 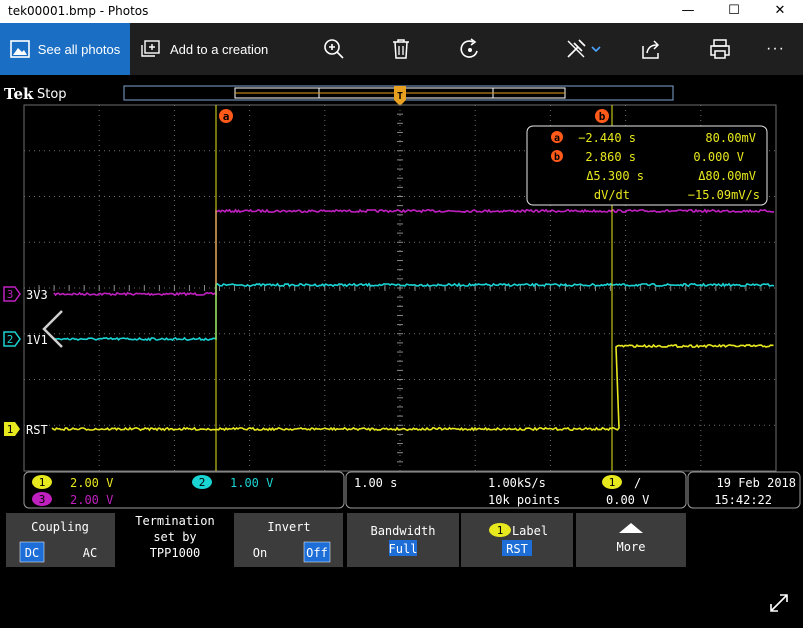 I want to click on termination-line-3: TPP1000, so click(x=175, y=553).